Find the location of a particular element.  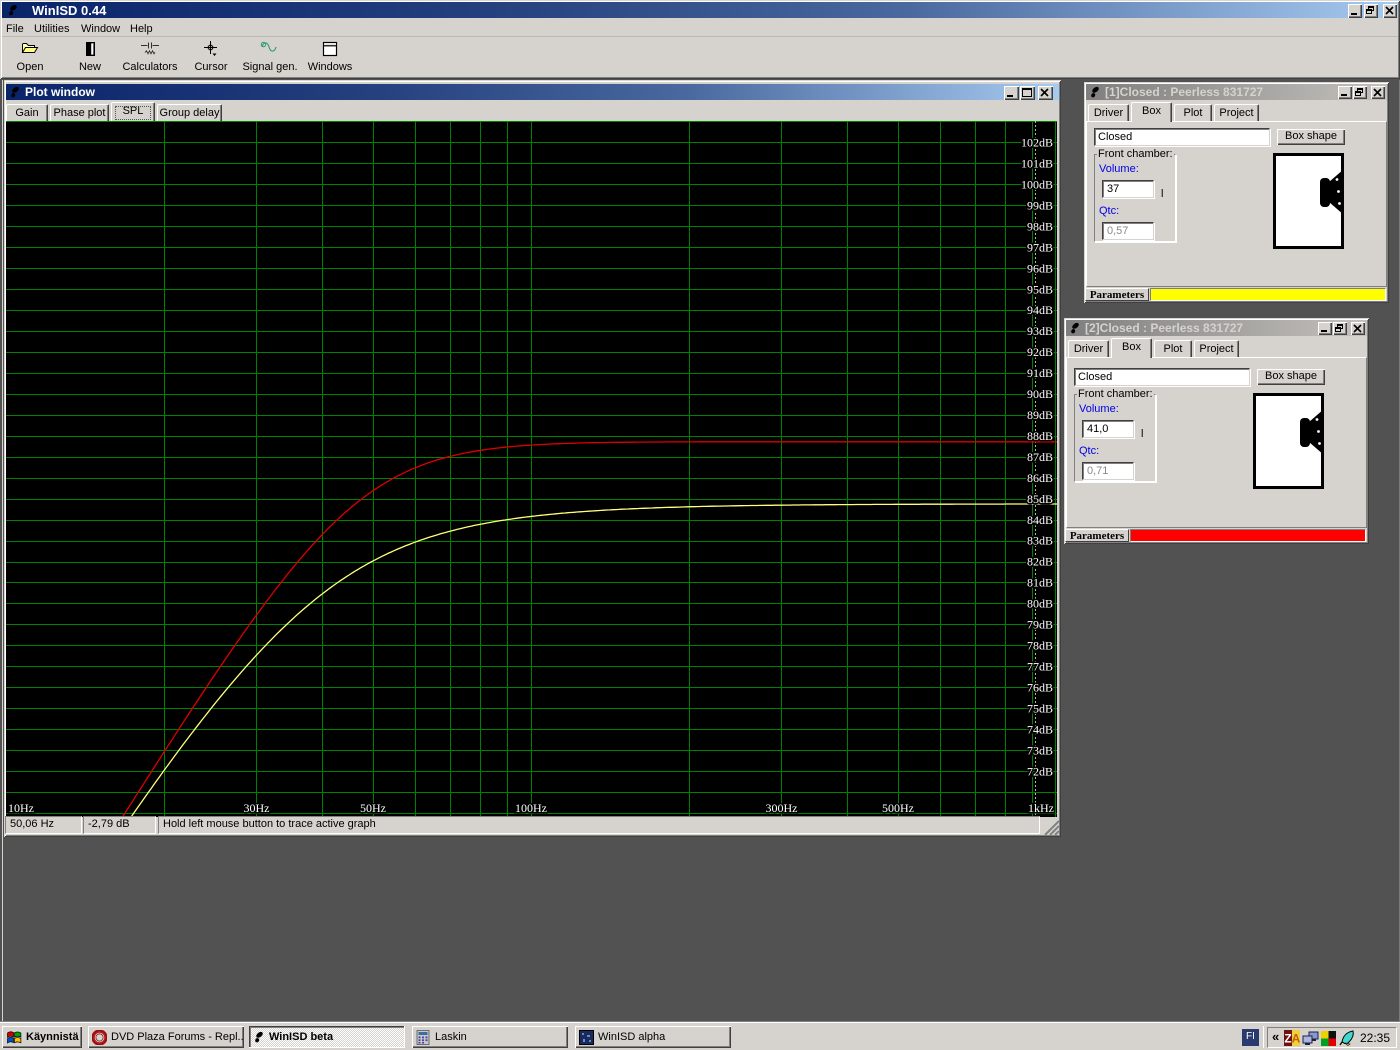

svg-text: 100dB is located at coordinates (1037, 185).